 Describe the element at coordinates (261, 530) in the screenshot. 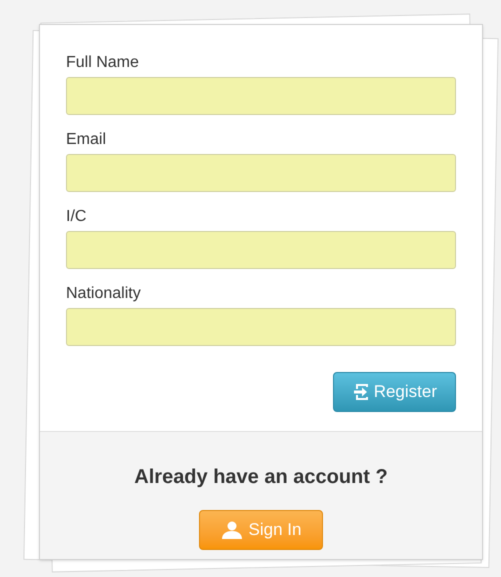

I see `sign-in-button: Sign In` at that location.